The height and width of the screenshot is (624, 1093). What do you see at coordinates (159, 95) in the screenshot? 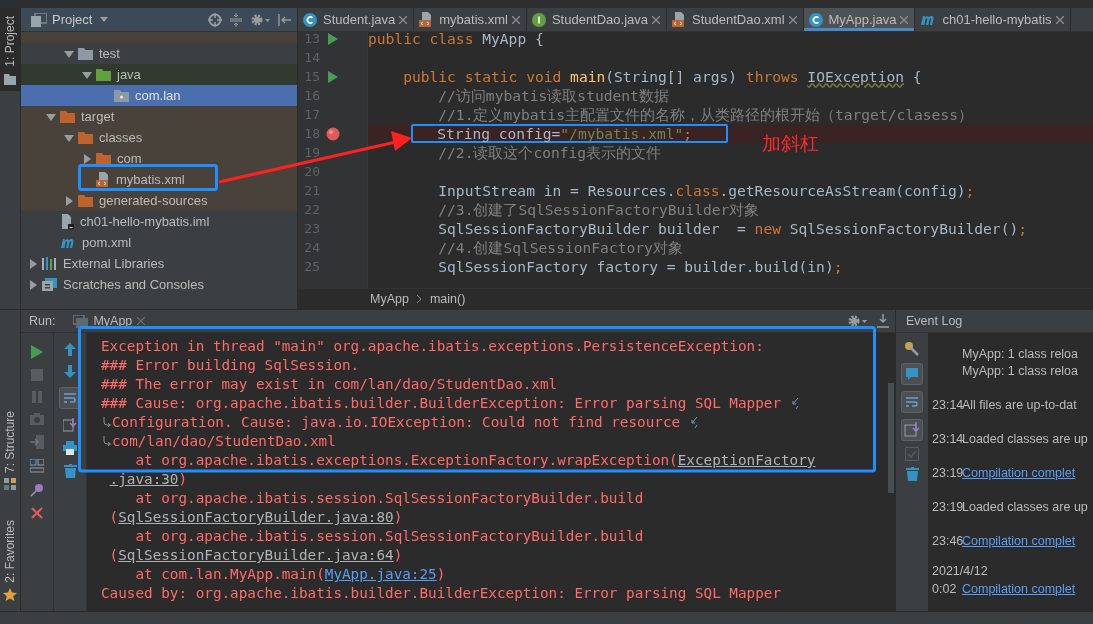
I see `tree-item: com.lan` at bounding box center [159, 95].